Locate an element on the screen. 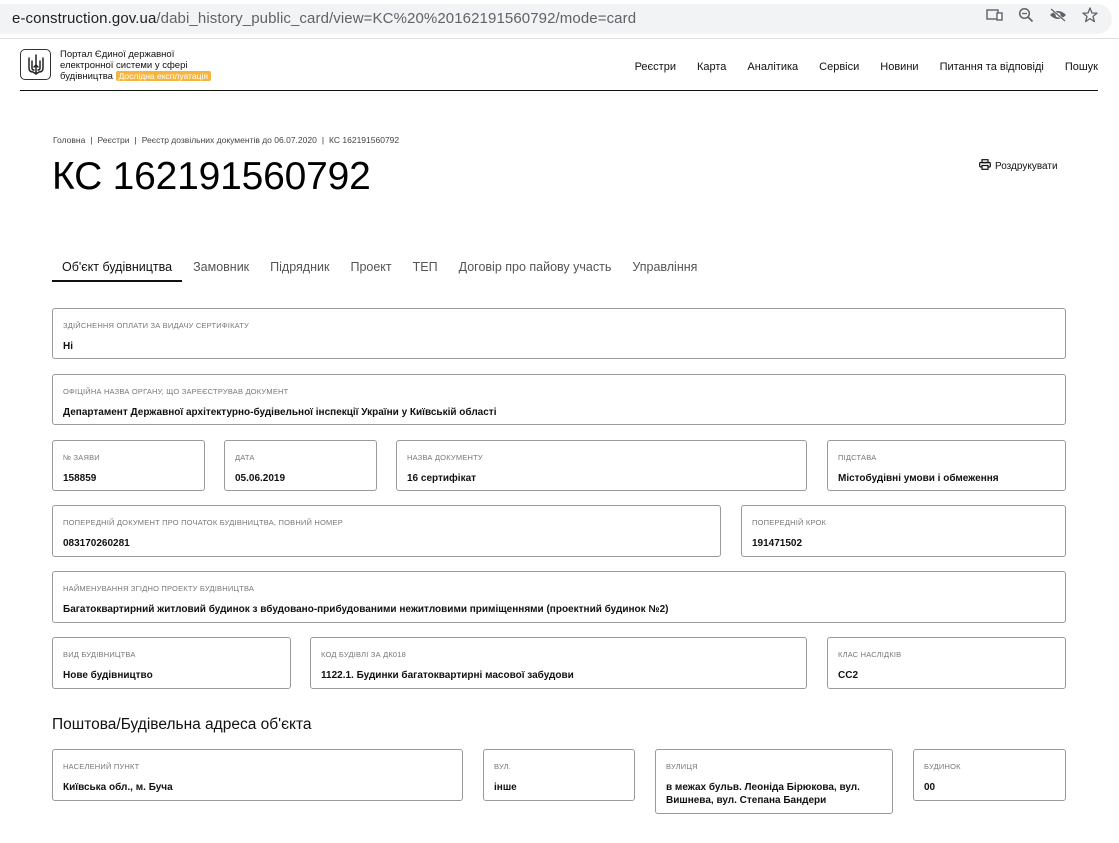 This screenshot has height=843, width=1119. zoom-icon is located at coordinates (1026, 15).